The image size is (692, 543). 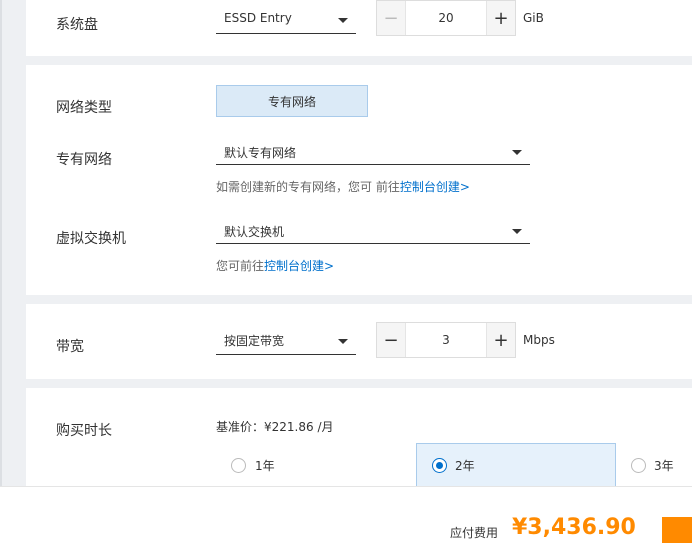 I want to click on vpc-hint: 如需创建新的专有网络，您可 前往控制台创建>, so click(x=343, y=186).